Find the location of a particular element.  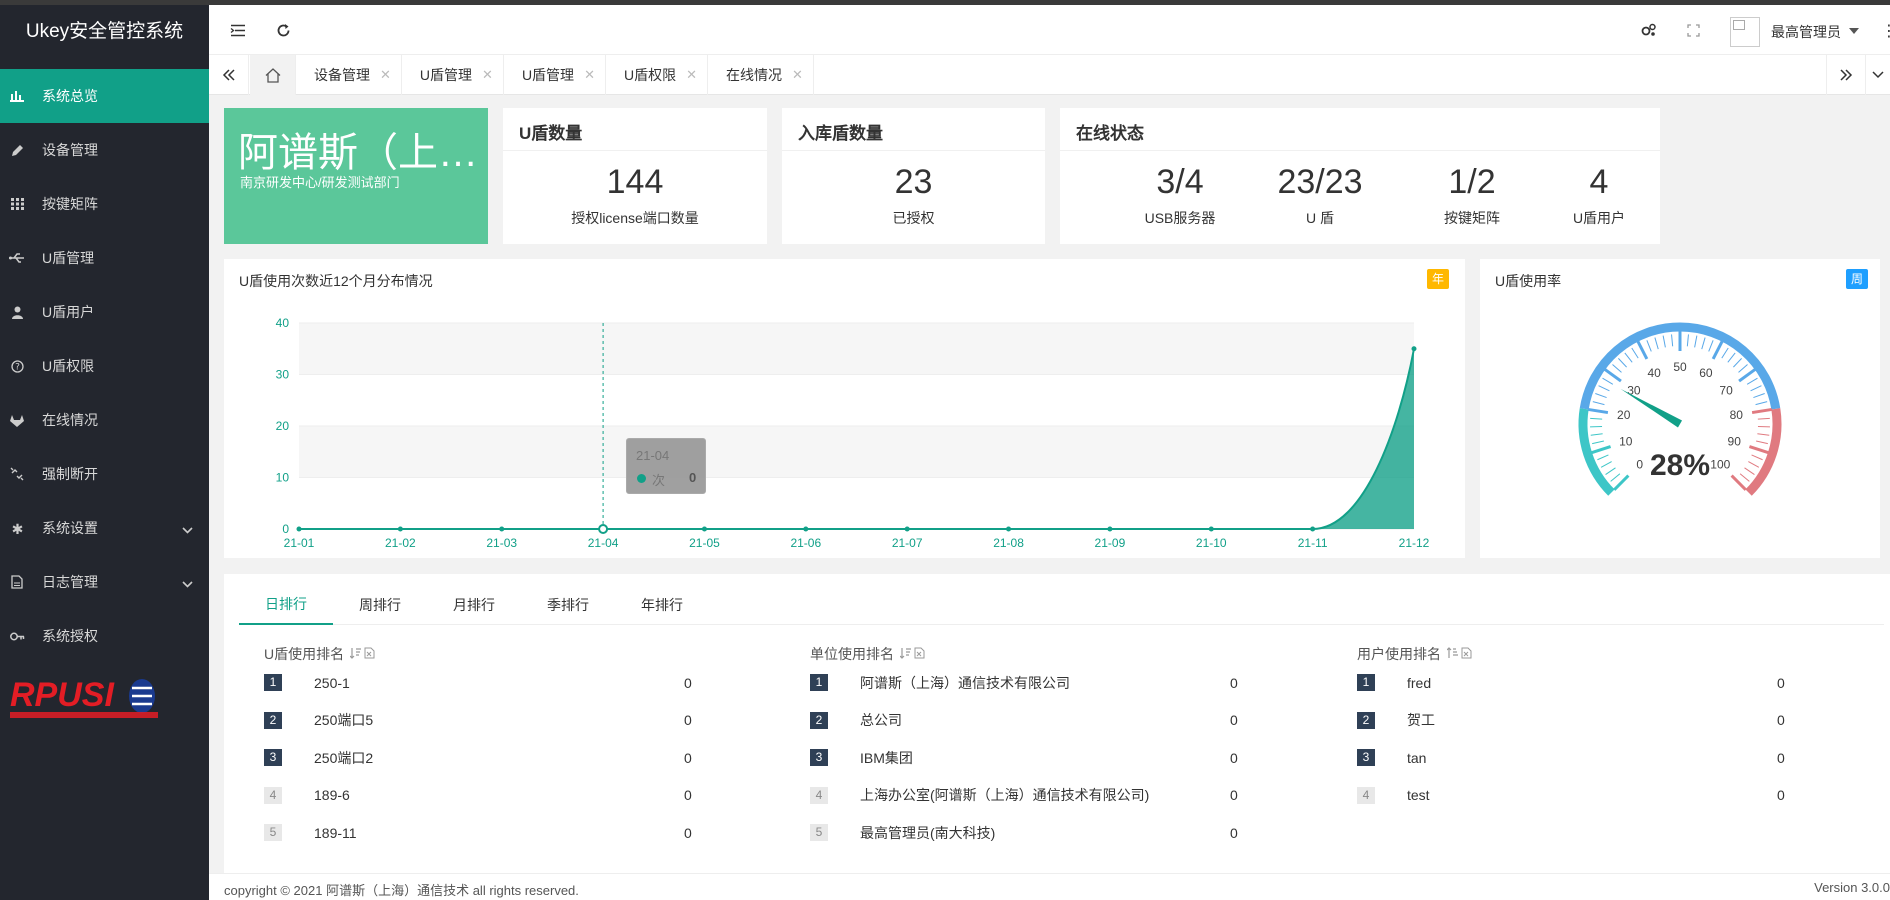

fullscreen-icon is located at coordinates (1693, 30).